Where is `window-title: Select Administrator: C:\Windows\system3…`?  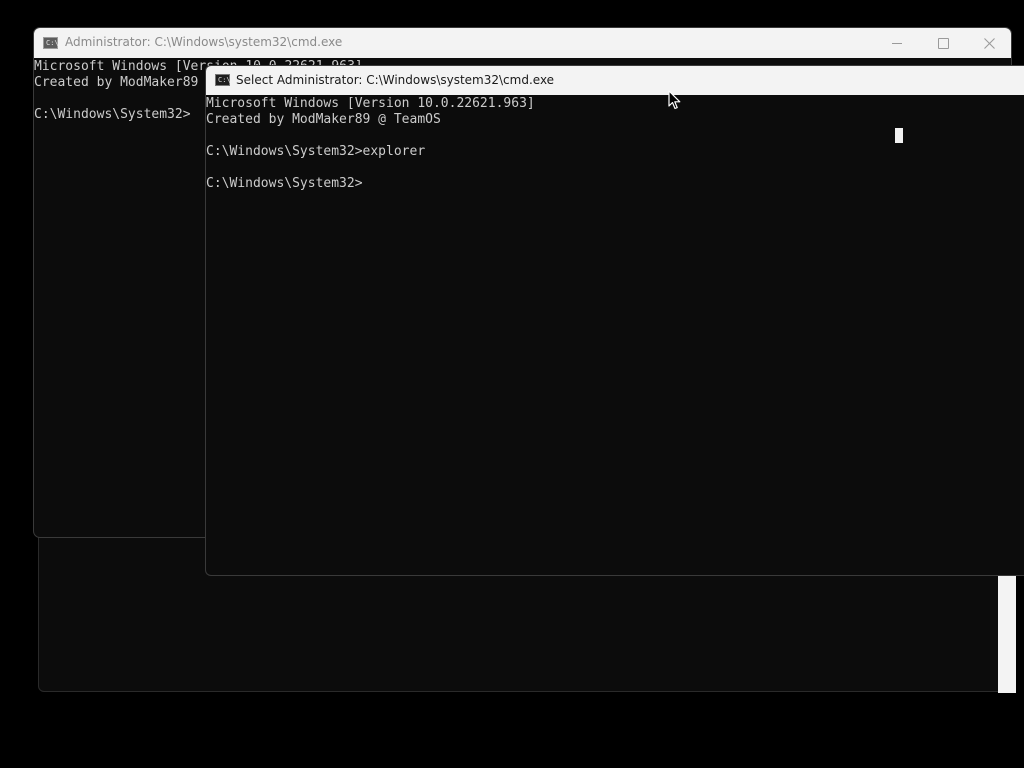 window-title: Select Administrator: C:\Windows\system3… is located at coordinates (395, 80).